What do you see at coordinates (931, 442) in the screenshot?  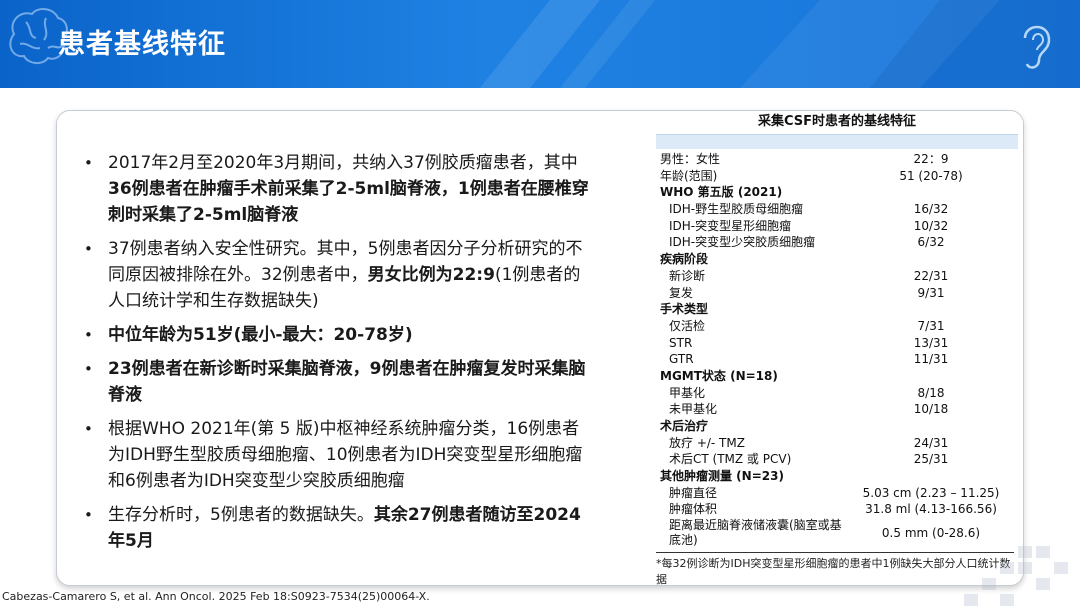 I see `row-value: 24/31` at bounding box center [931, 442].